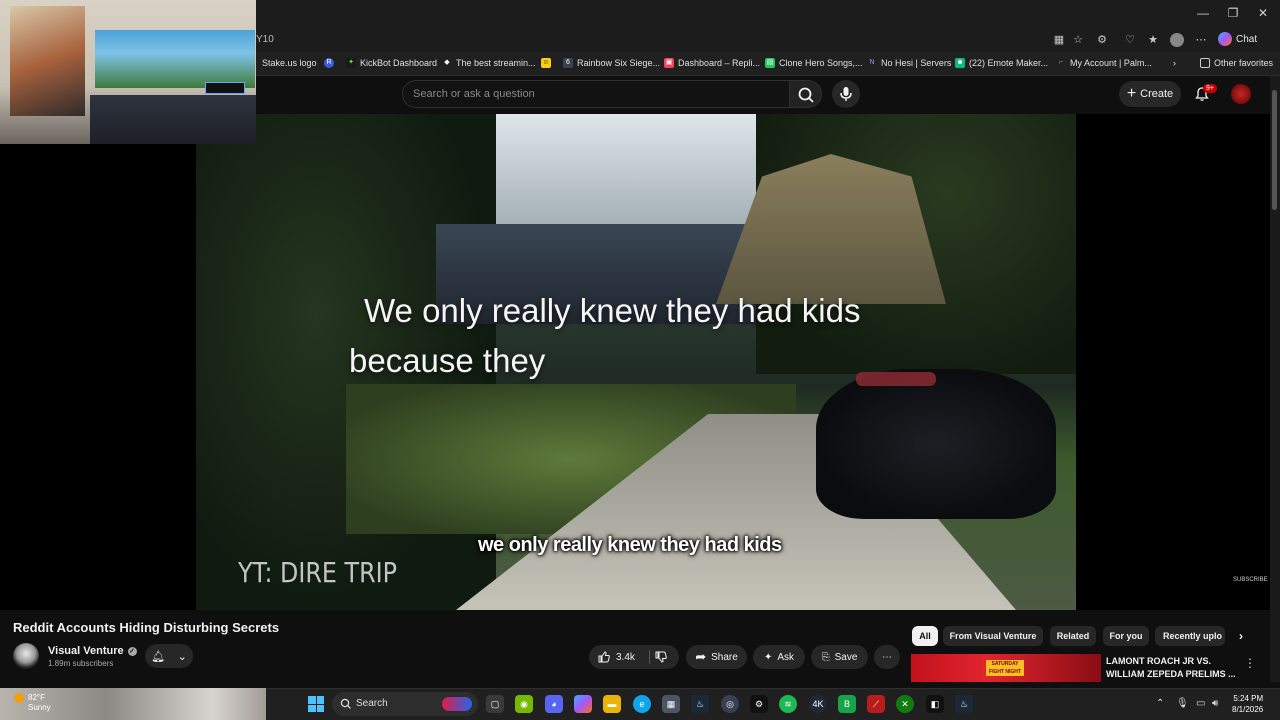  What do you see at coordinates (916, 63) in the screenshot?
I see `bookmark-label: No Hesi | Servers` at bounding box center [916, 63].